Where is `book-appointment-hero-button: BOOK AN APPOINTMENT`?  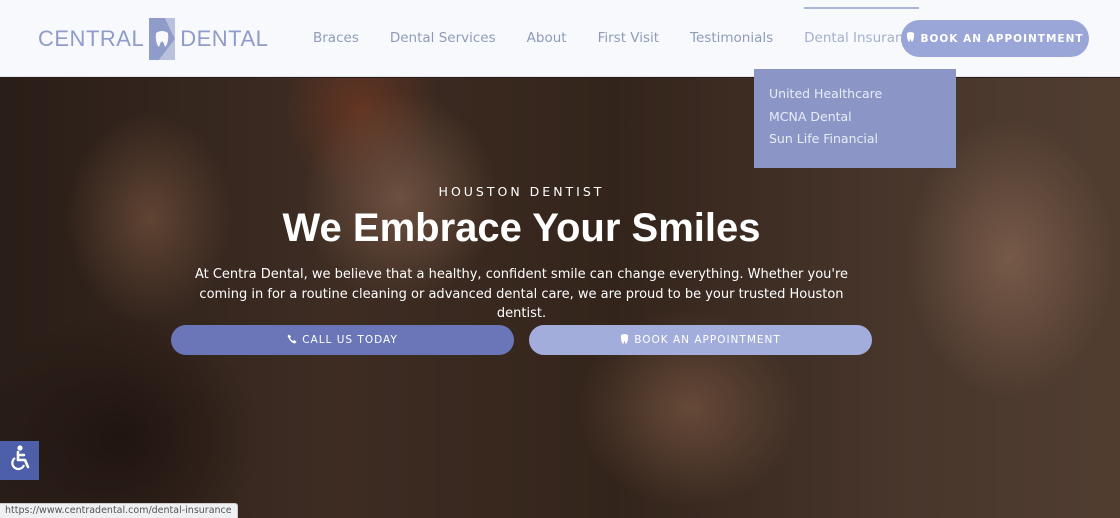 book-appointment-hero-button: BOOK AN APPOINTMENT is located at coordinates (700, 340).